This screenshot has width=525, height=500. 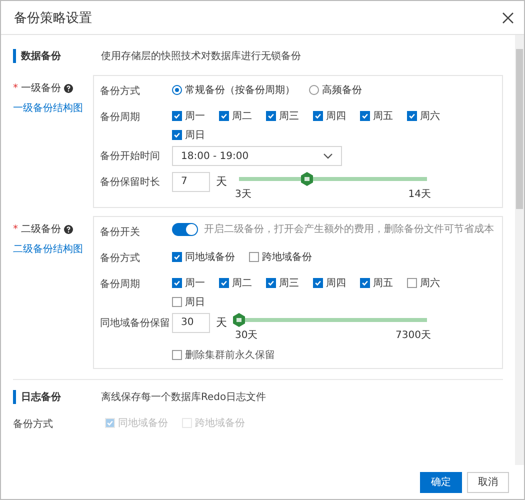 I want to click on slider-max-label: 14天, so click(x=419, y=194).